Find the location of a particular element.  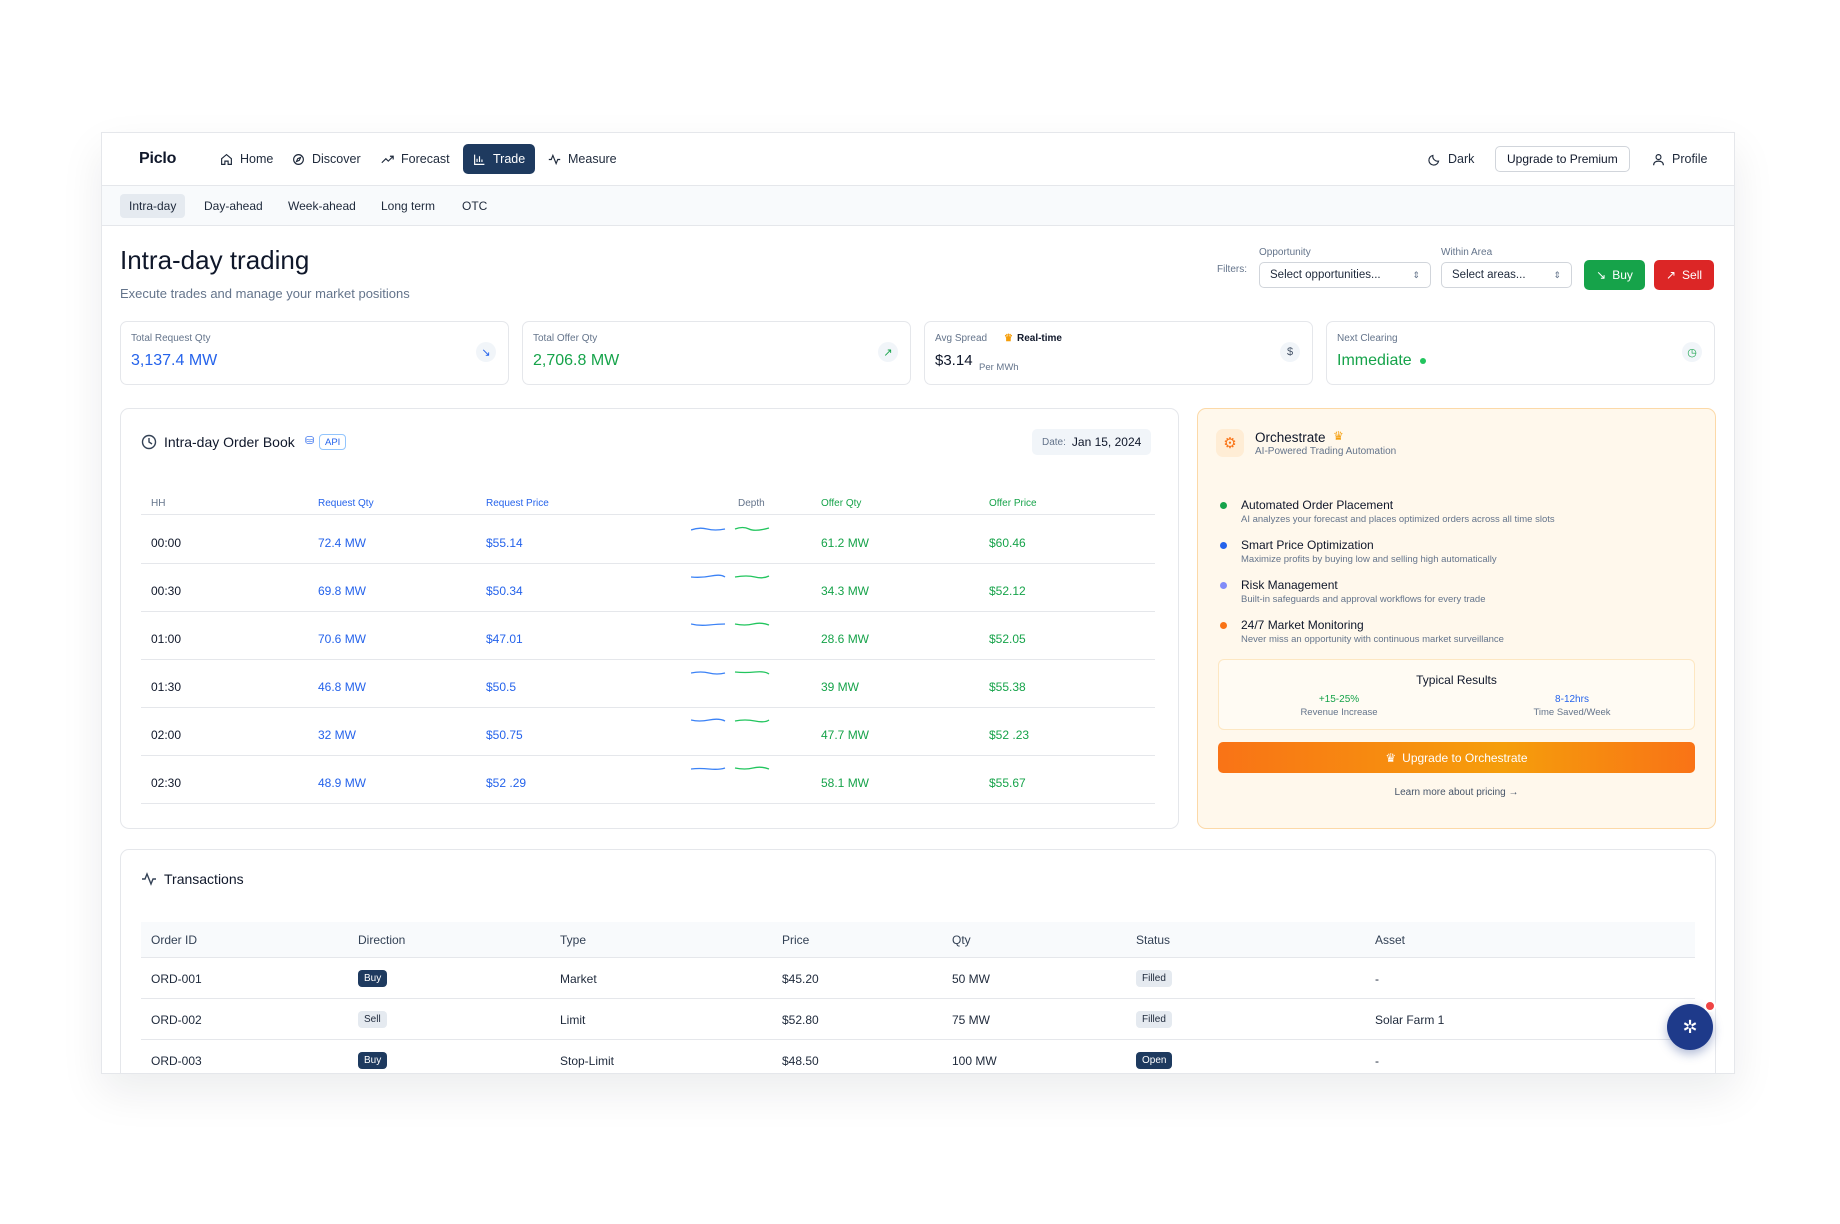

row-request-qty: 72.4 MW is located at coordinates (342, 543).